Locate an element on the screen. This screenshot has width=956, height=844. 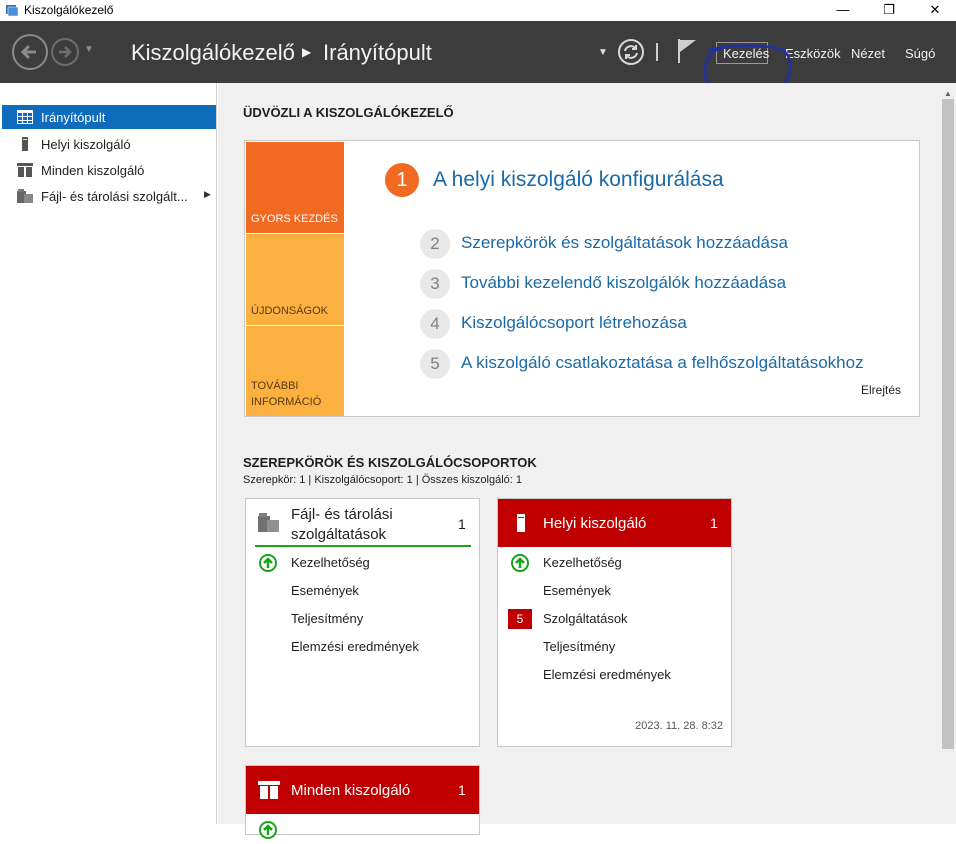
sidebar-item-dashboard: Irányítópult is located at coordinates (109, 117).